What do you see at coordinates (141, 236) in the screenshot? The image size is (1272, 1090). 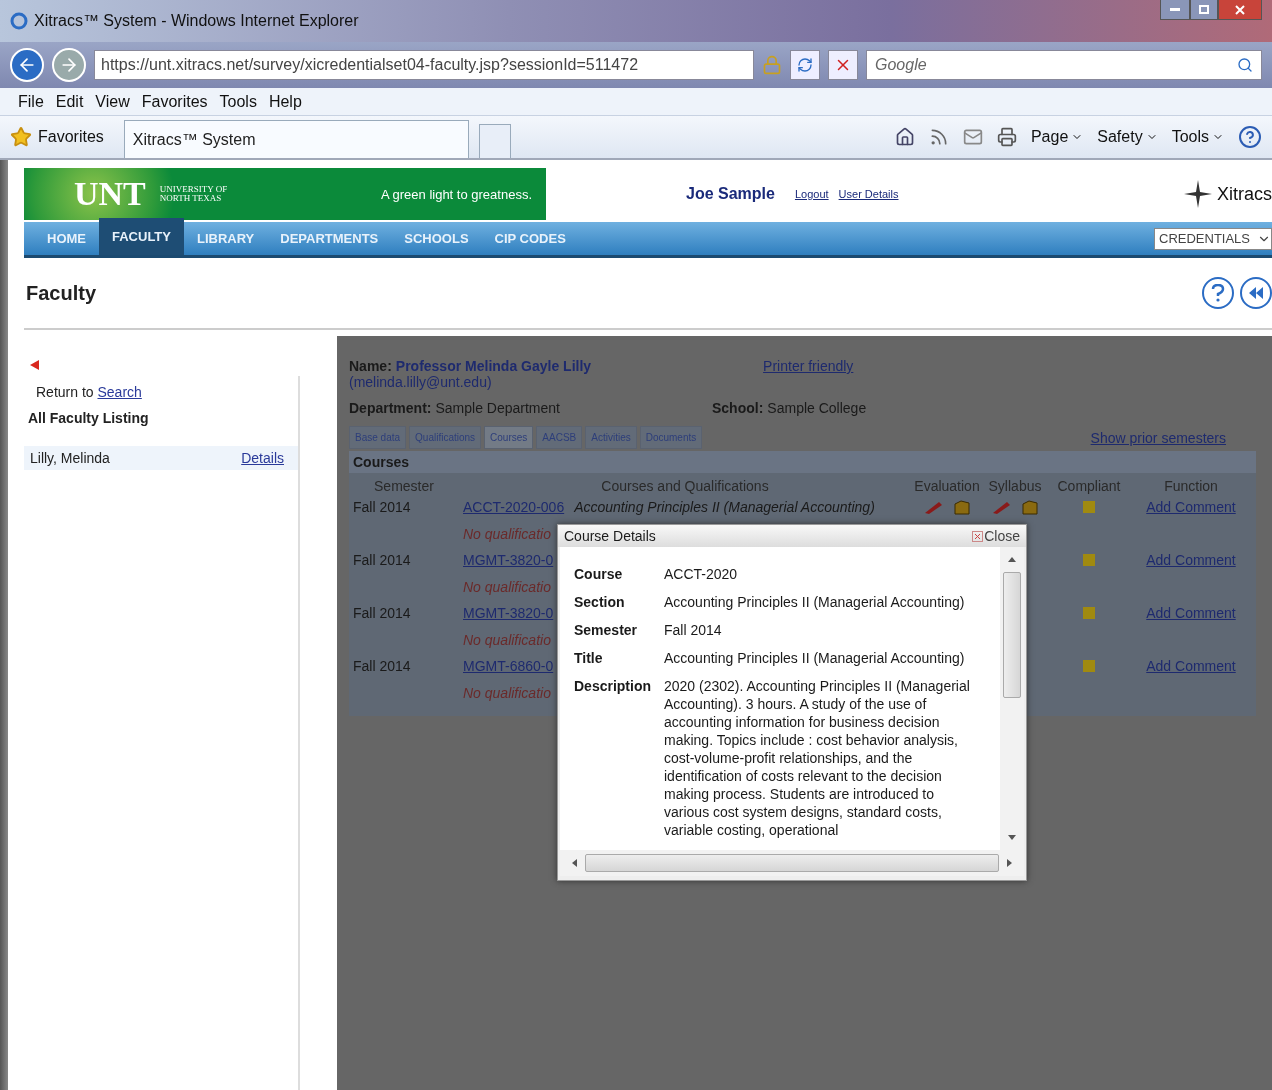 I see `nav-tab: FACULTY` at bounding box center [141, 236].